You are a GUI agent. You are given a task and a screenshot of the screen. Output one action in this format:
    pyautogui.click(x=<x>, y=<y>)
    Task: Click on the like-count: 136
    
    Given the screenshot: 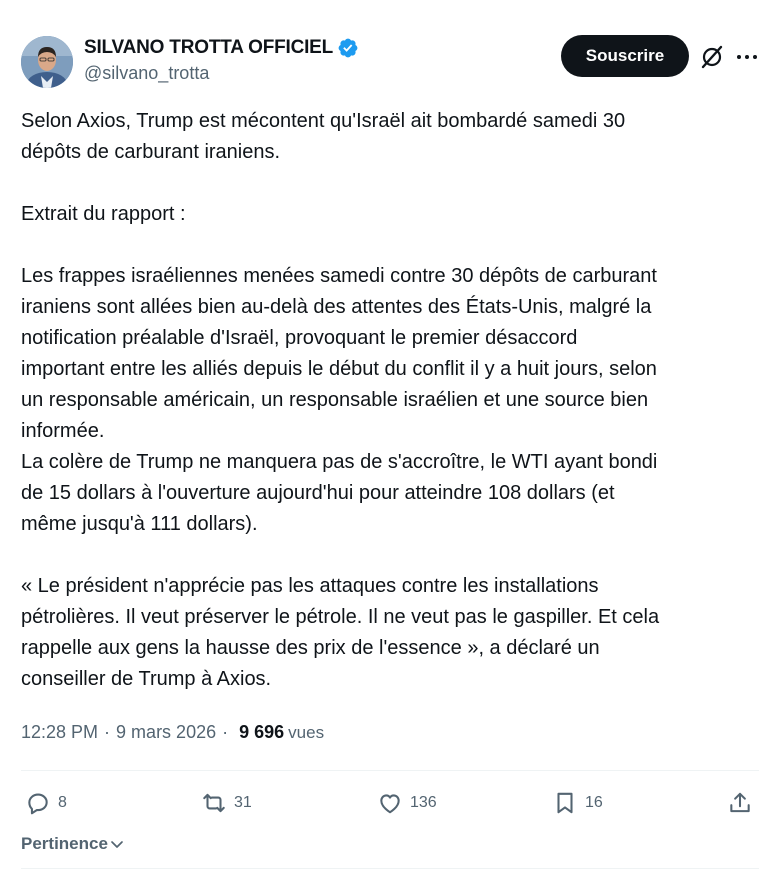 What is the action you would take?
    pyautogui.click(x=423, y=802)
    